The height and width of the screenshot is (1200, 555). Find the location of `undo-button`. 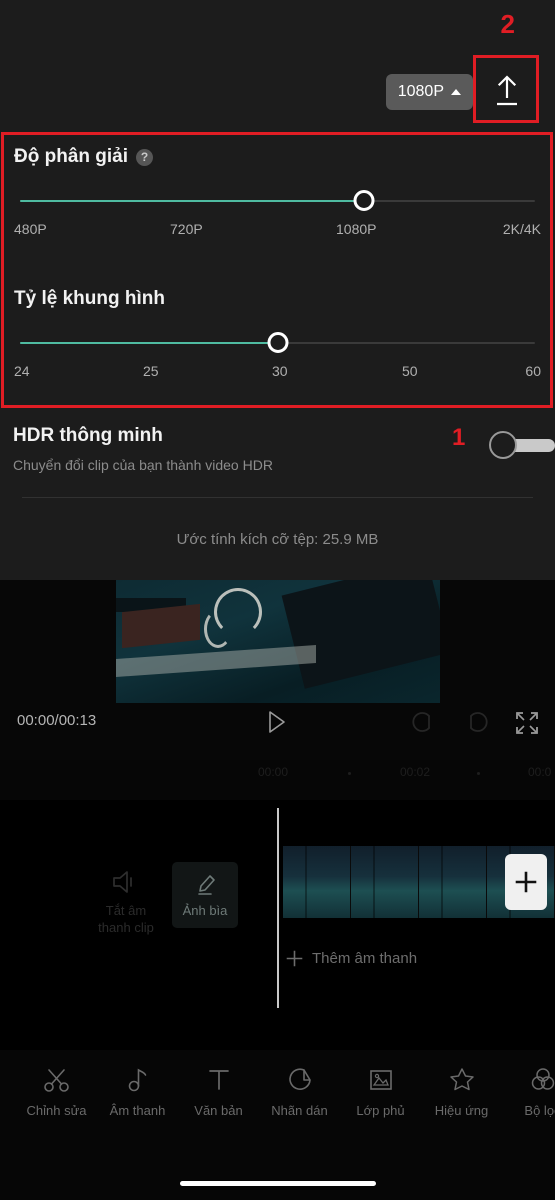

undo-button is located at coordinates (423, 723).